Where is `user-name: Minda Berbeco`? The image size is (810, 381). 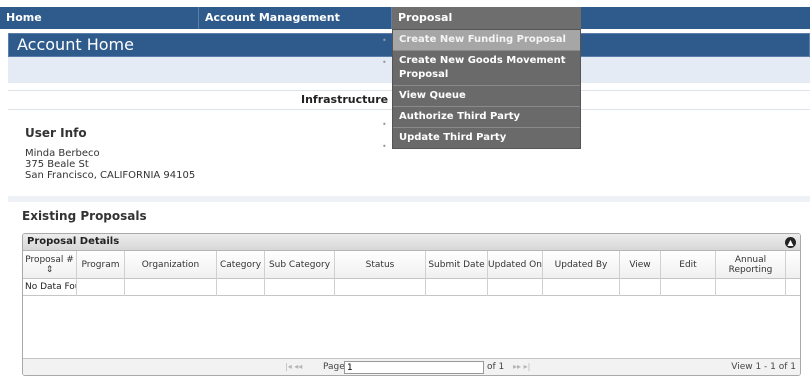
user-name: Minda Berbeco is located at coordinates (62, 153).